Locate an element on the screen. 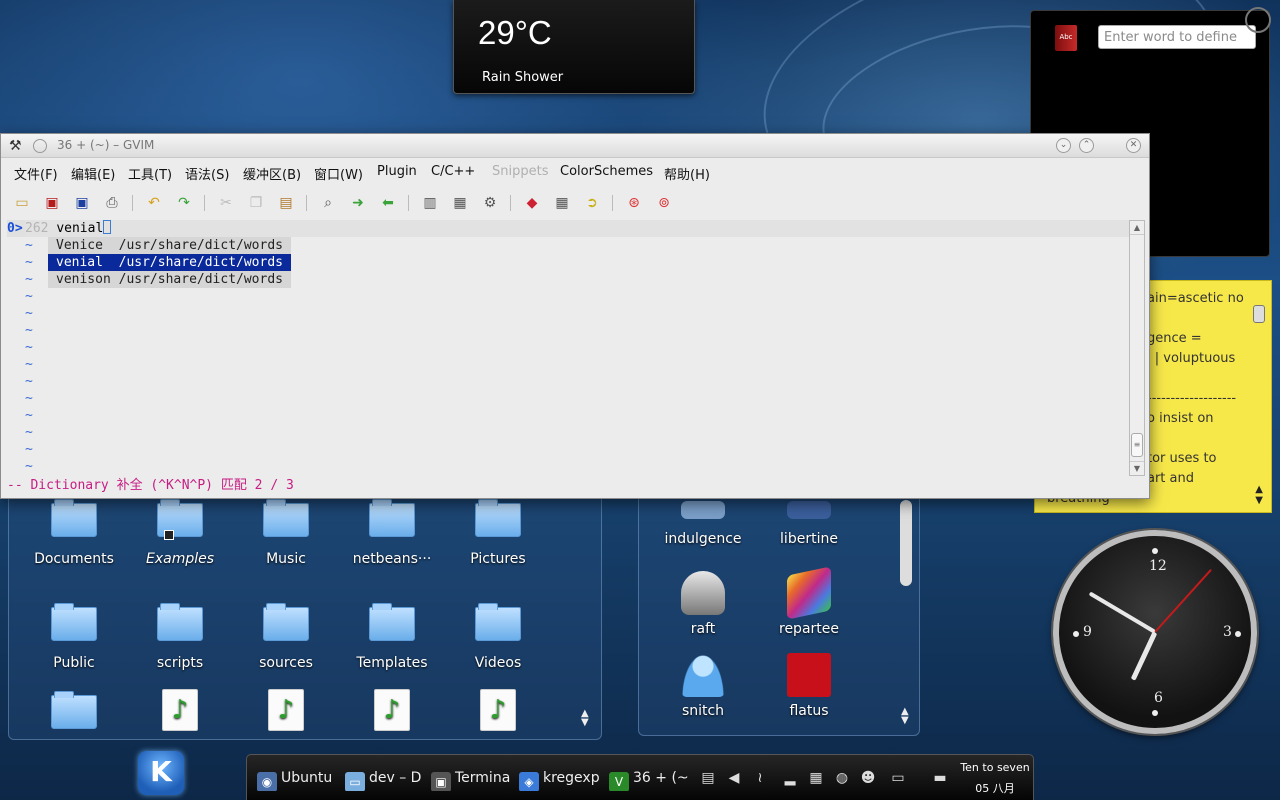  menu-plugin: Plugin is located at coordinates (397, 171).